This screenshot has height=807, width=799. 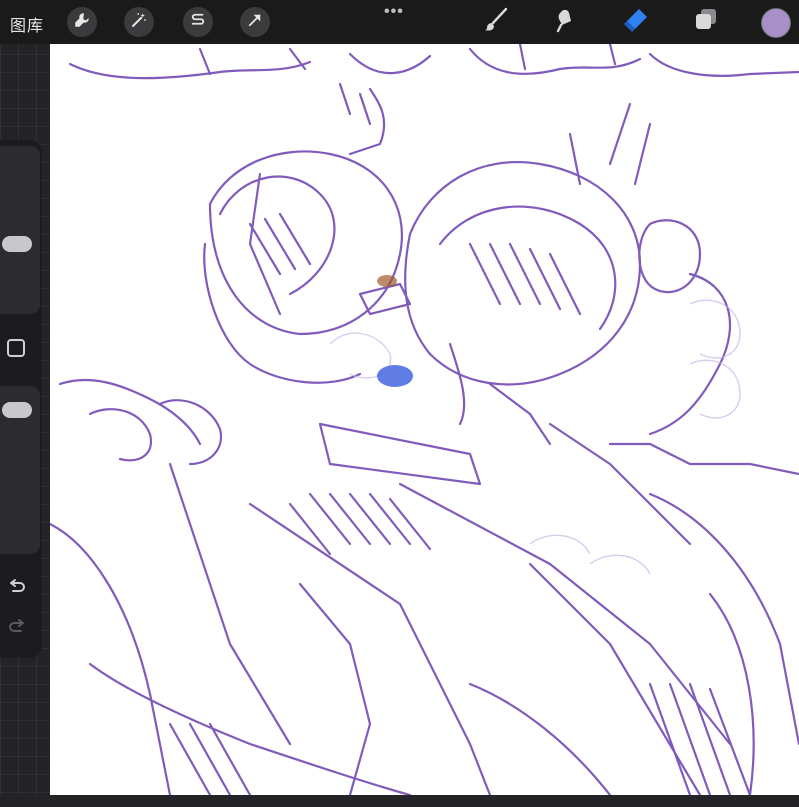 I want to click on adjustments-button, so click(x=139, y=22).